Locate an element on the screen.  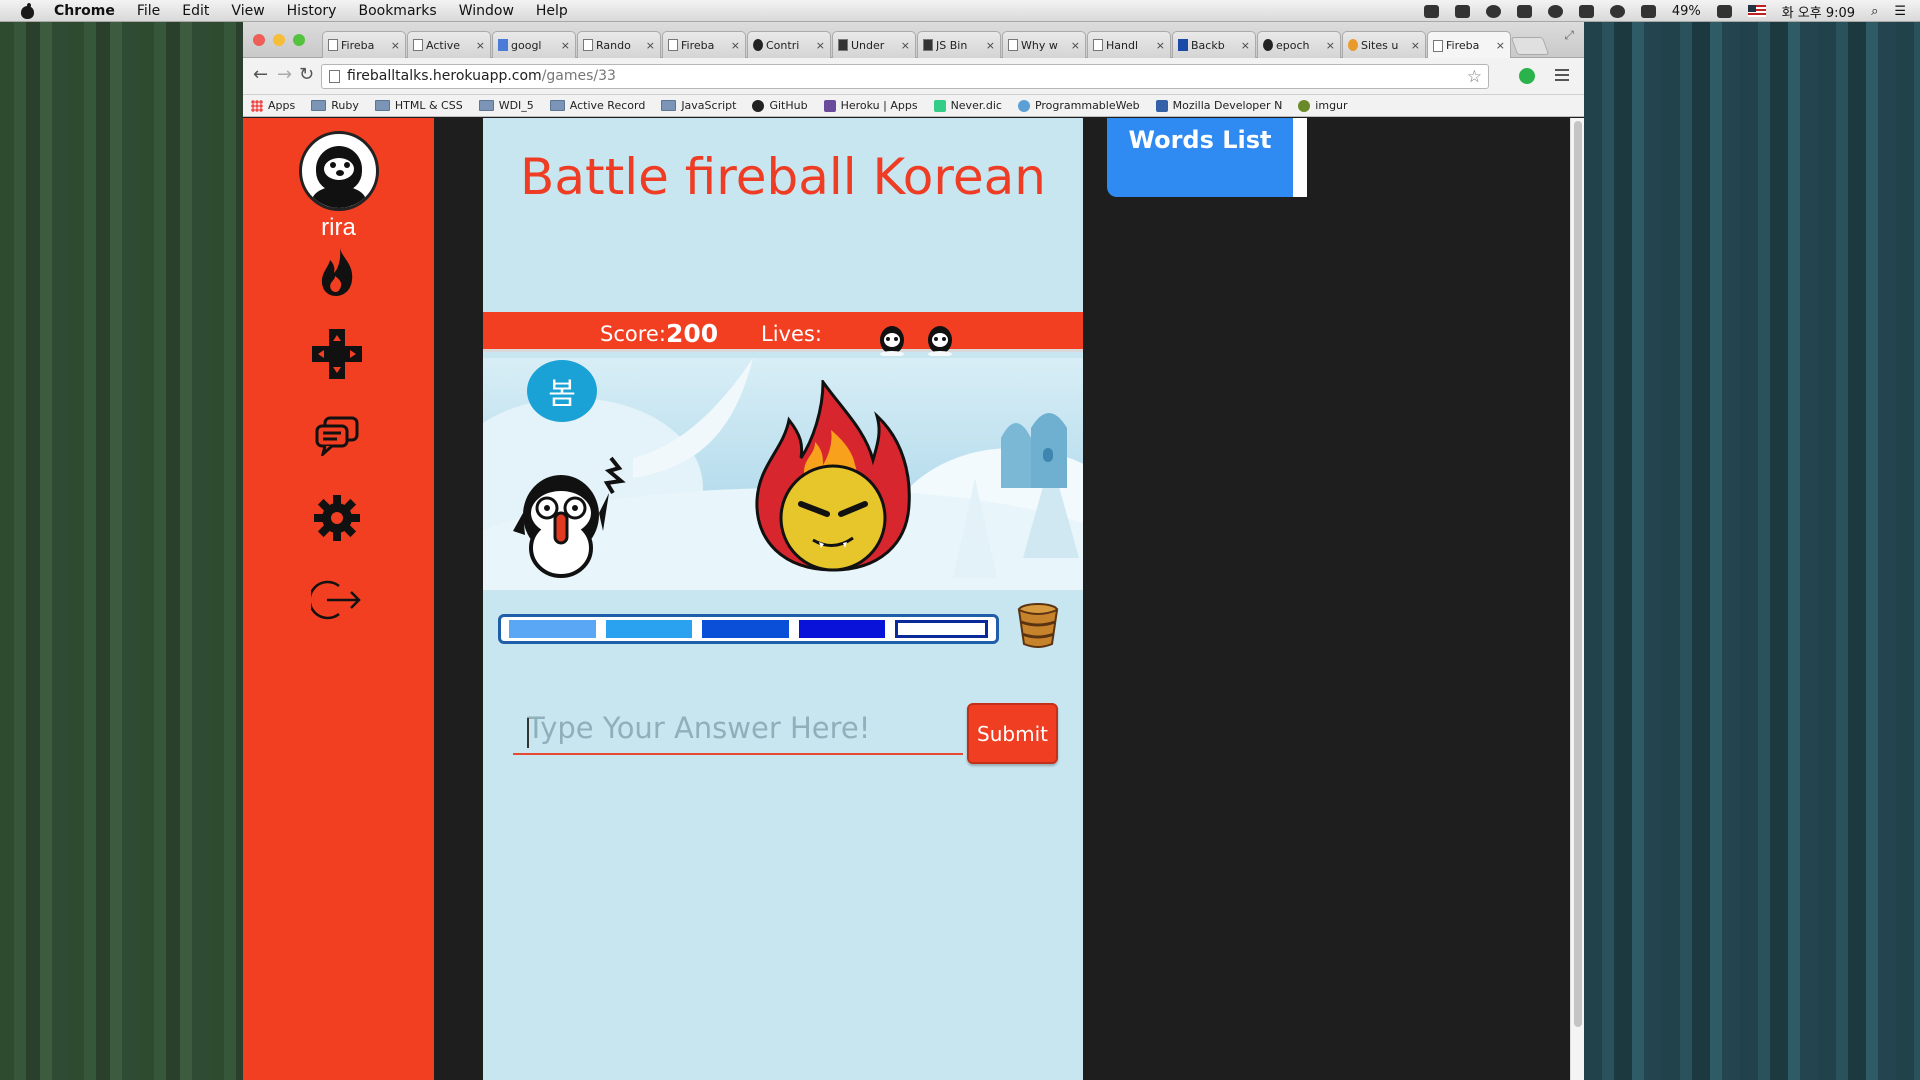
gear-icon is located at coordinates (337, 518).